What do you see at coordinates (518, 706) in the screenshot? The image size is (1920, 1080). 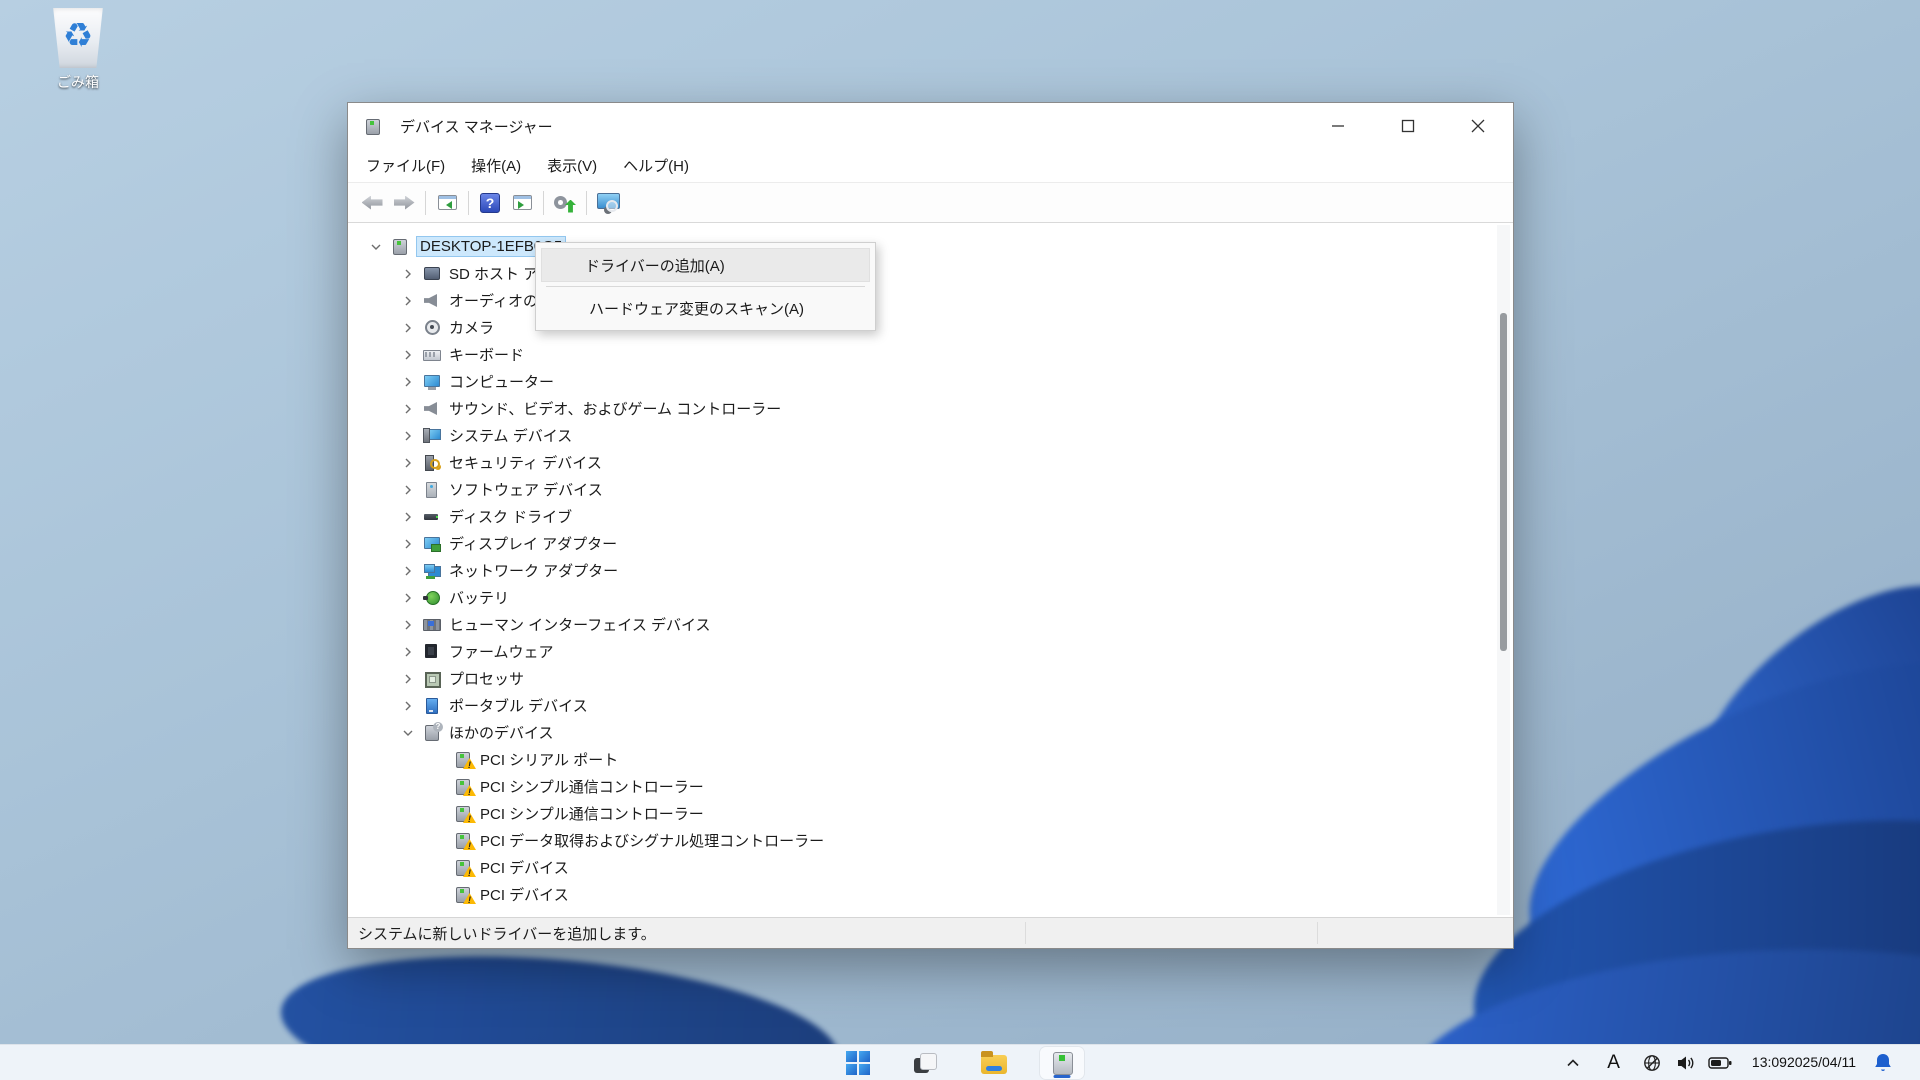 I see `tree-item-label: ポータブル デバイス` at bounding box center [518, 706].